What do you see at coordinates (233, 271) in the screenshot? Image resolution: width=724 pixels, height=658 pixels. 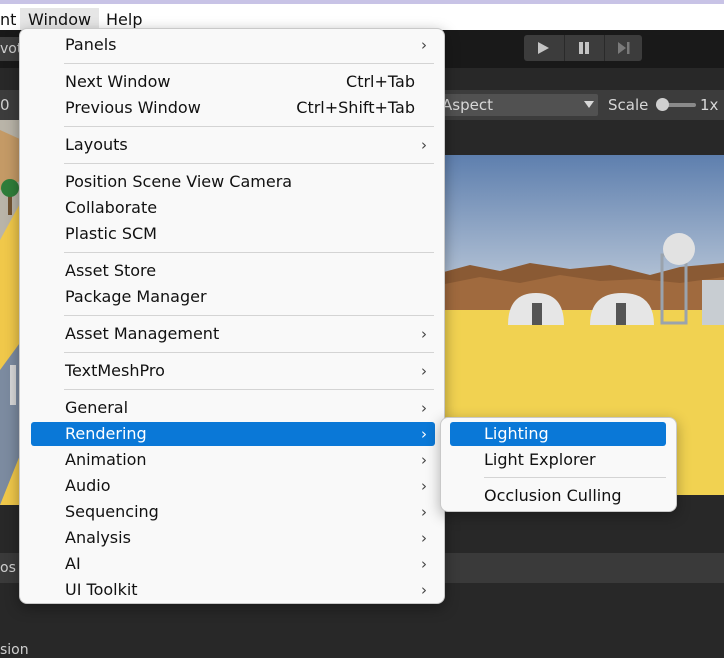 I see `menu-item-asset-store: Asset Store` at bounding box center [233, 271].